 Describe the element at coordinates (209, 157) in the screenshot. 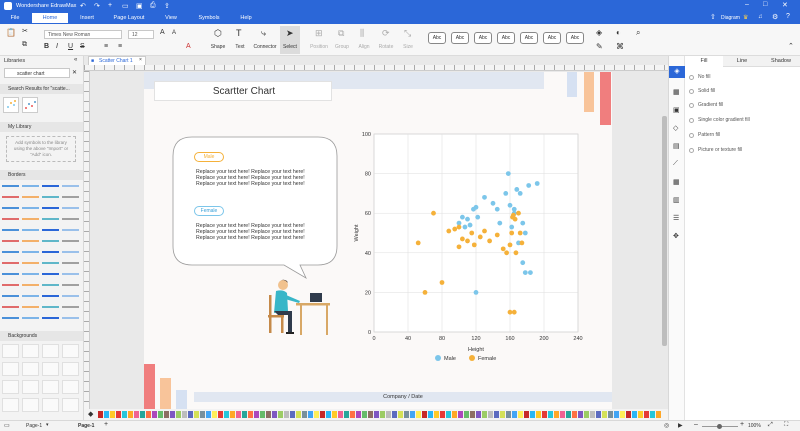

I see `male-pill: Male` at that location.